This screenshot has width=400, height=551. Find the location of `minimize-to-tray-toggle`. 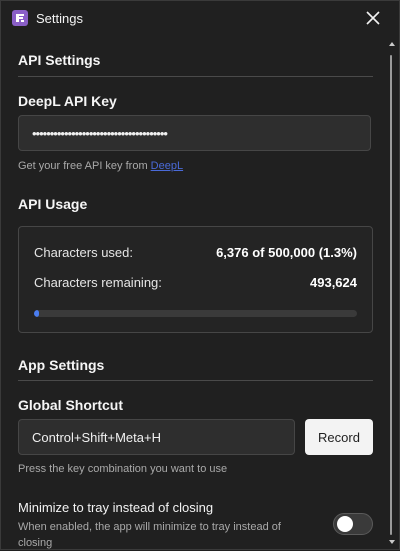

minimize-to-tray-toggle is located at coordinates (353, 524).